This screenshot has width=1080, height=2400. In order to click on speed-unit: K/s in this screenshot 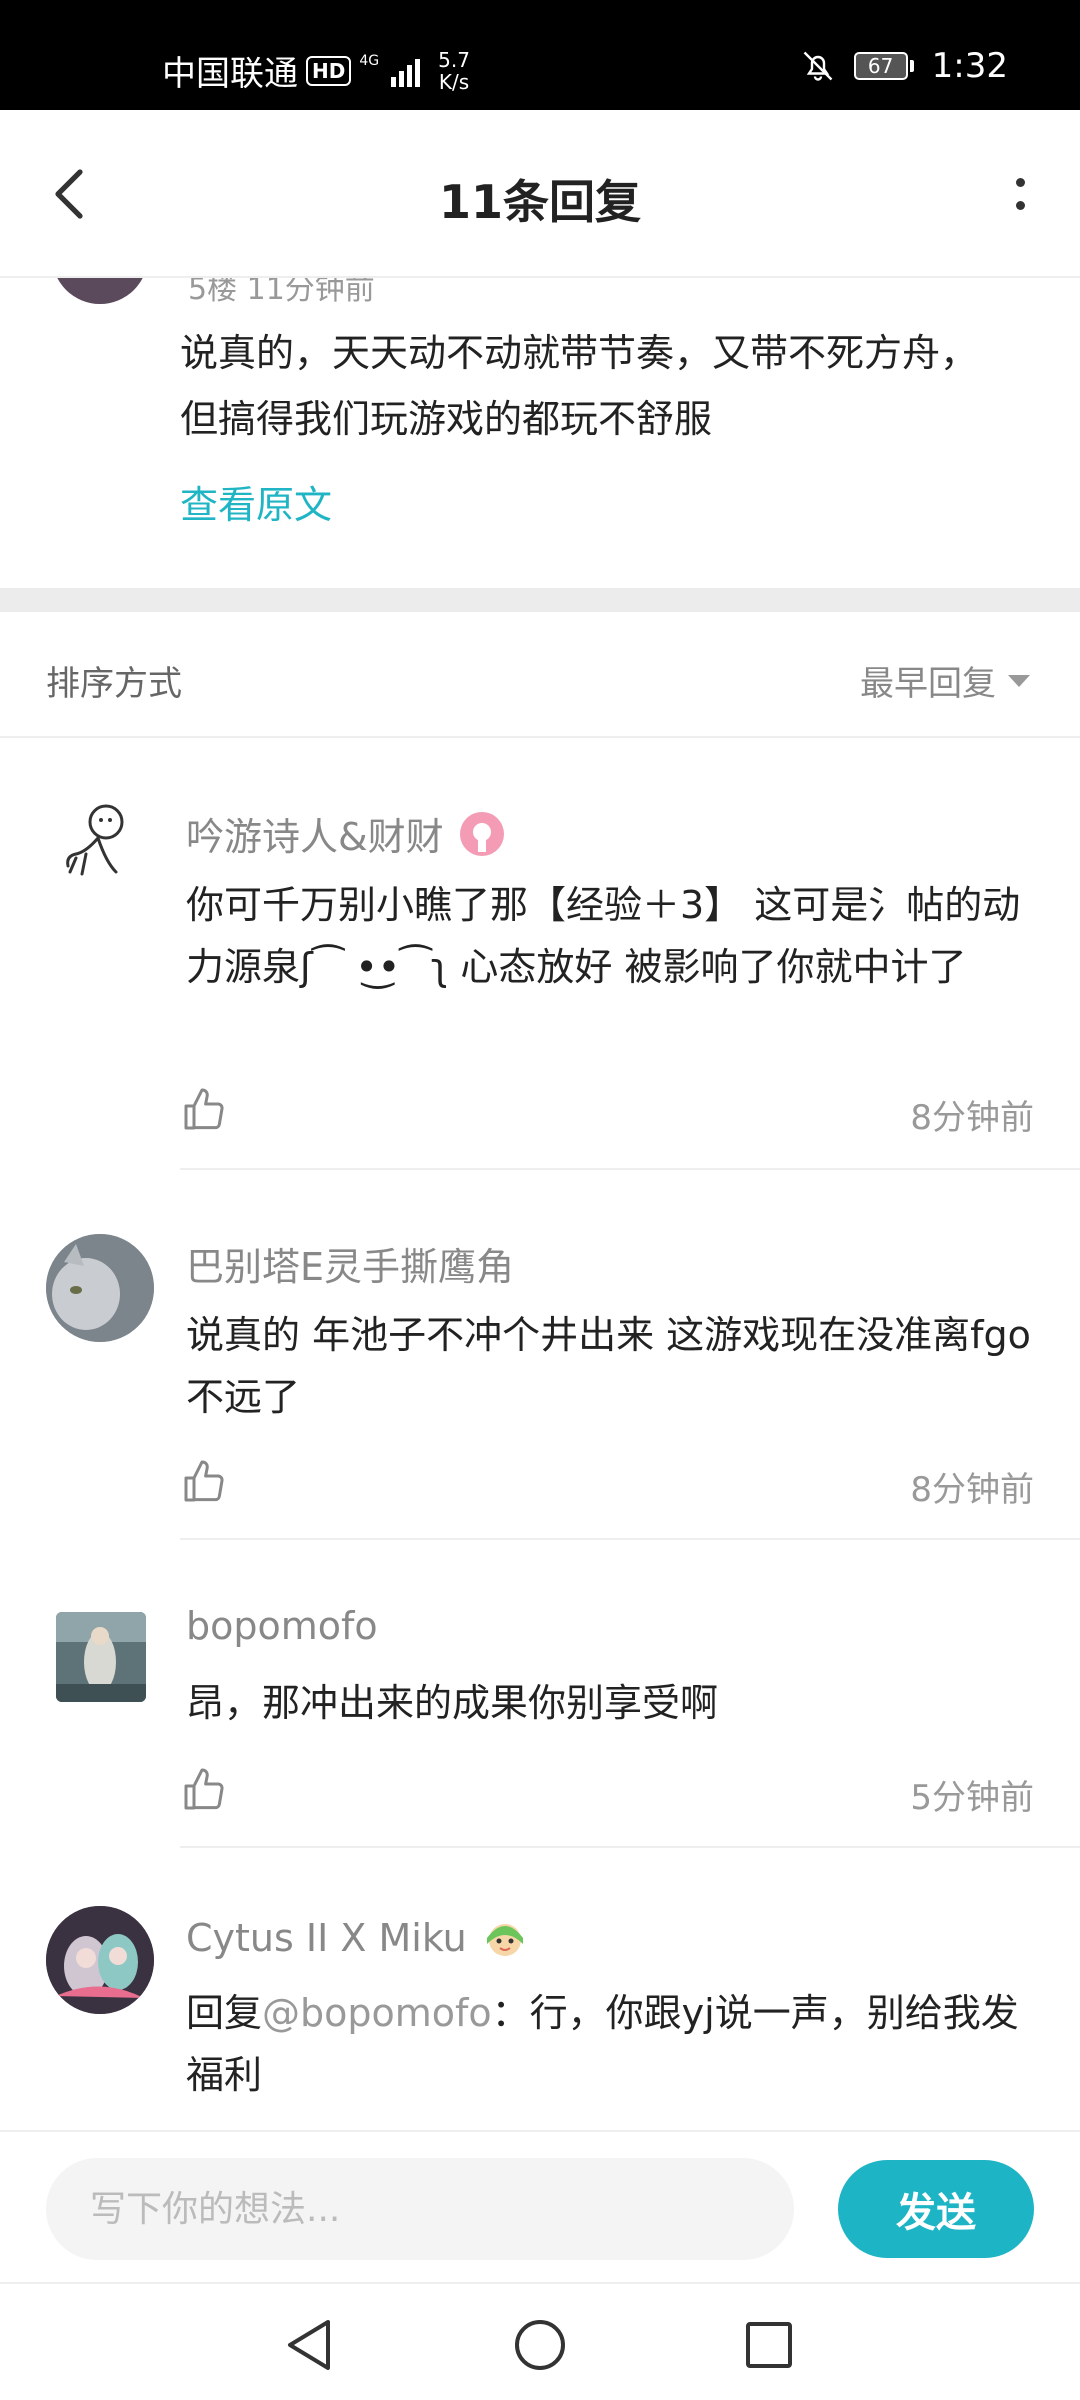, I will do `click(454, 81)`.